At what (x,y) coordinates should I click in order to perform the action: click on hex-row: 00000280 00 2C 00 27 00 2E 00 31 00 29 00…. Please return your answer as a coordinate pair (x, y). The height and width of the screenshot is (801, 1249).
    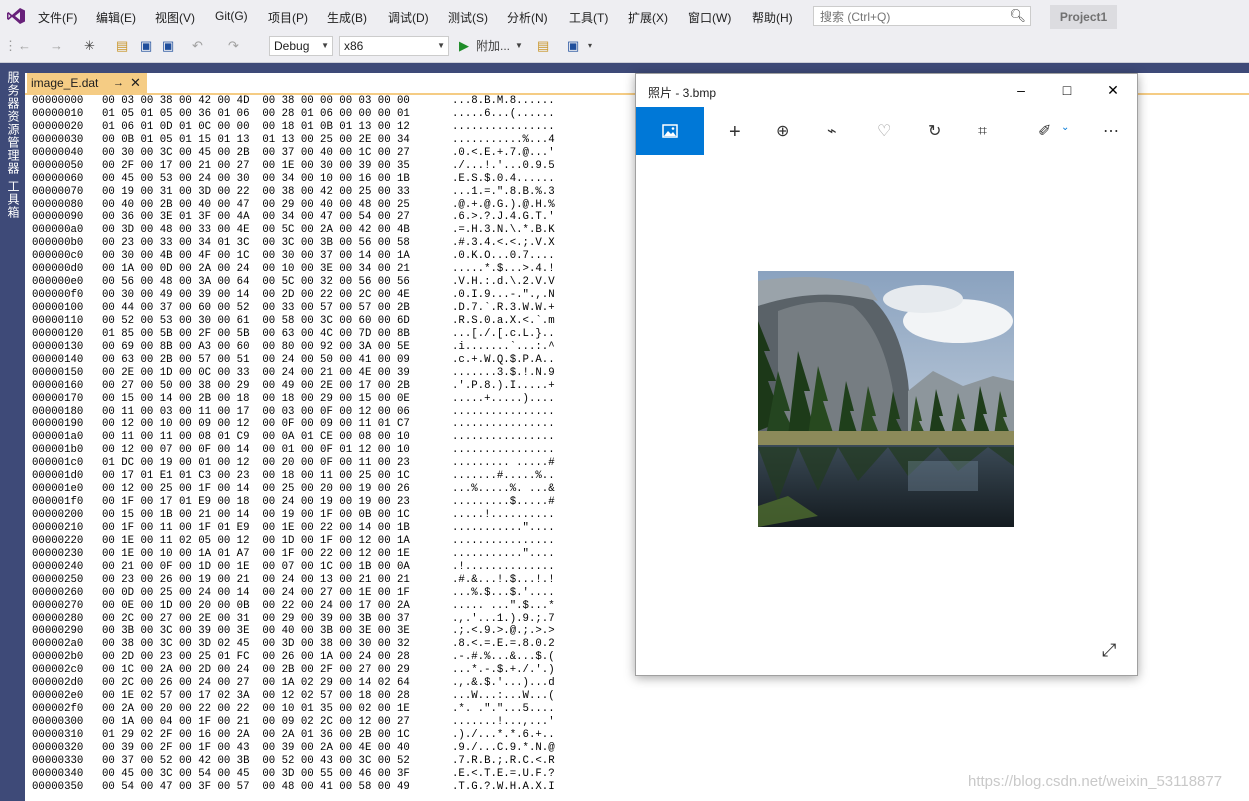
    Looking at the image, I should click on (332, 619).